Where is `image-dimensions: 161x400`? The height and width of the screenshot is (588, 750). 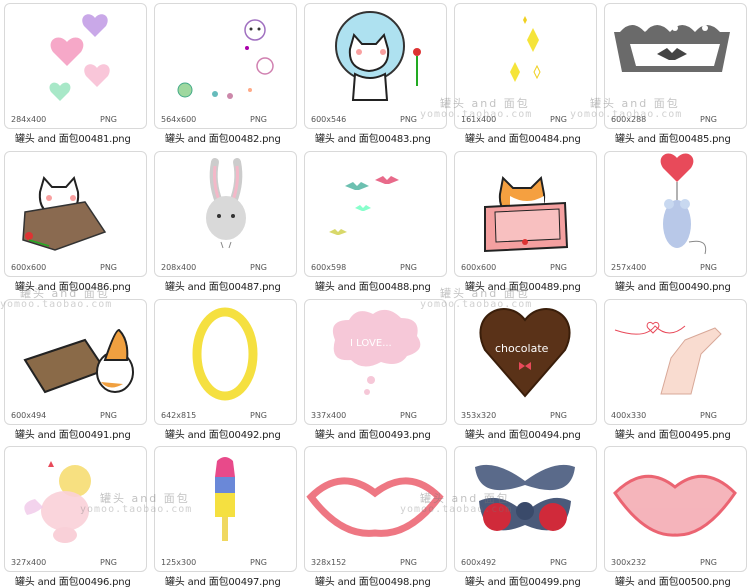
image-dimensions: 161x400 is located at coordinates (479, 119).